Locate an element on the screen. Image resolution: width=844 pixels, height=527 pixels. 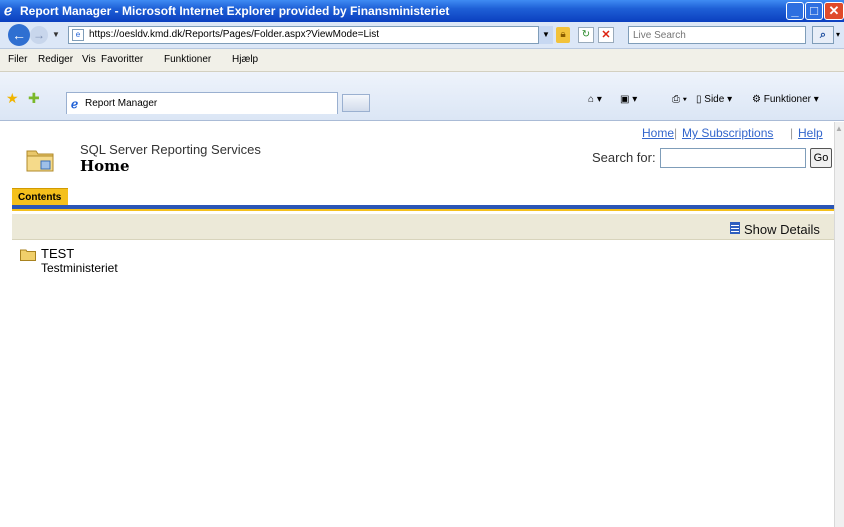
add-favorite-icon: ✚ is located at coordinates (34, 98).